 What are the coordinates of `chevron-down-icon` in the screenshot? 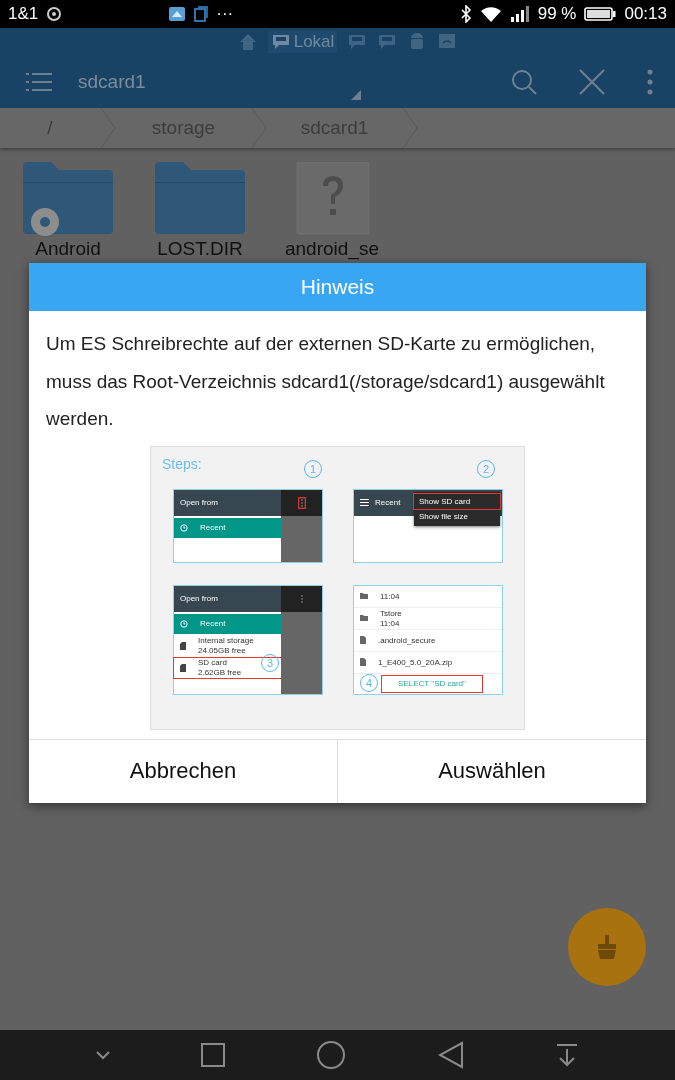 It's located at (102, 1055).